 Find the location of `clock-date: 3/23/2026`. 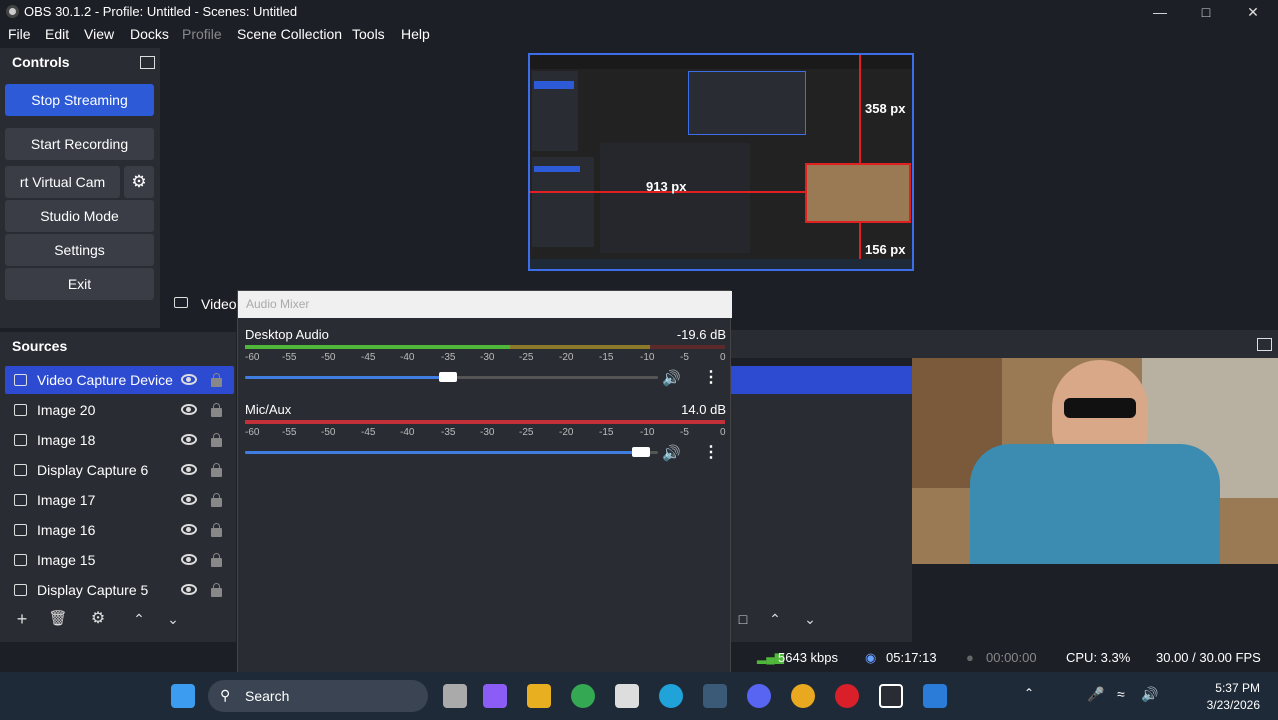

clock-date: 3/23/2026 is located at coordinates (1225, 705).